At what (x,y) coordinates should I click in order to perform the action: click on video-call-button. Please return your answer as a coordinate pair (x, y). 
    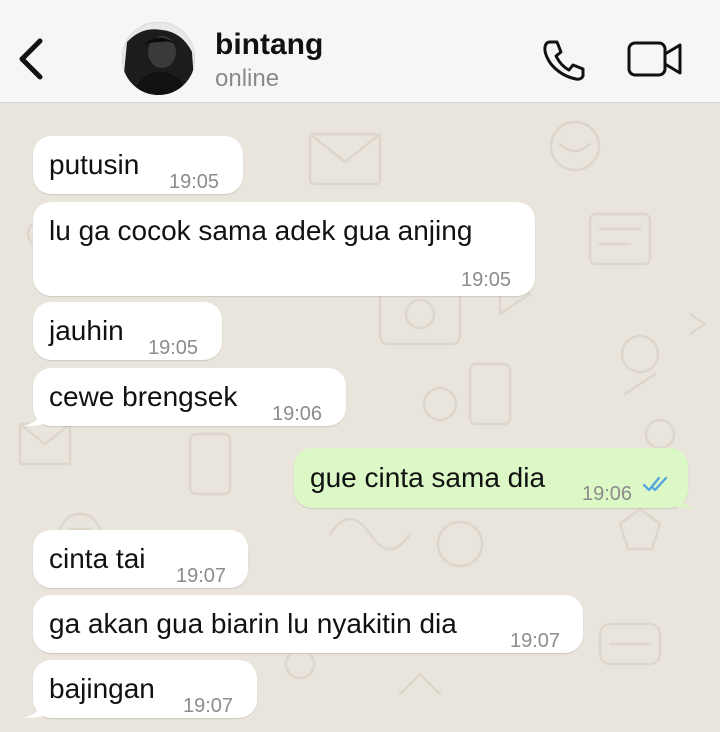
    Looking at the image, I should click on (655, 59).